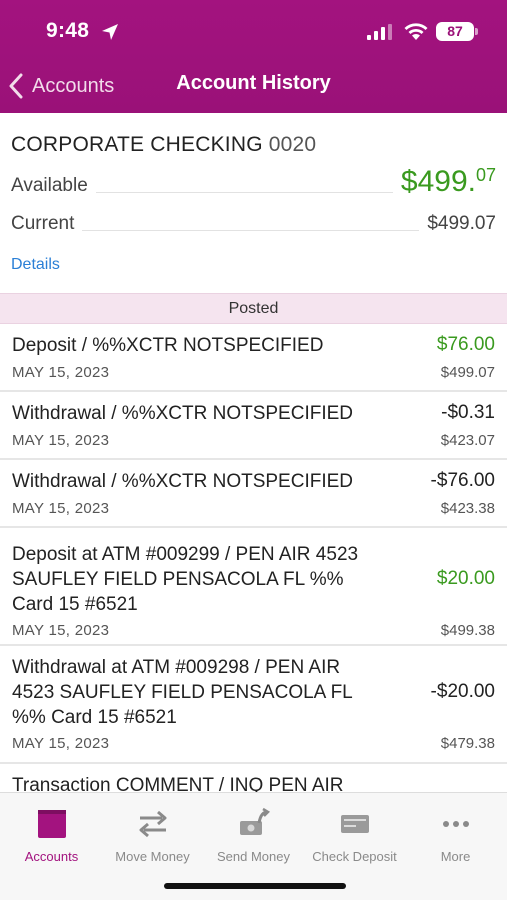 The width and height of the screenshot is (507, 900). Describe the element at coordinates (461, 223) in the screenshot. I see `current-balance: $499.07` at that location.